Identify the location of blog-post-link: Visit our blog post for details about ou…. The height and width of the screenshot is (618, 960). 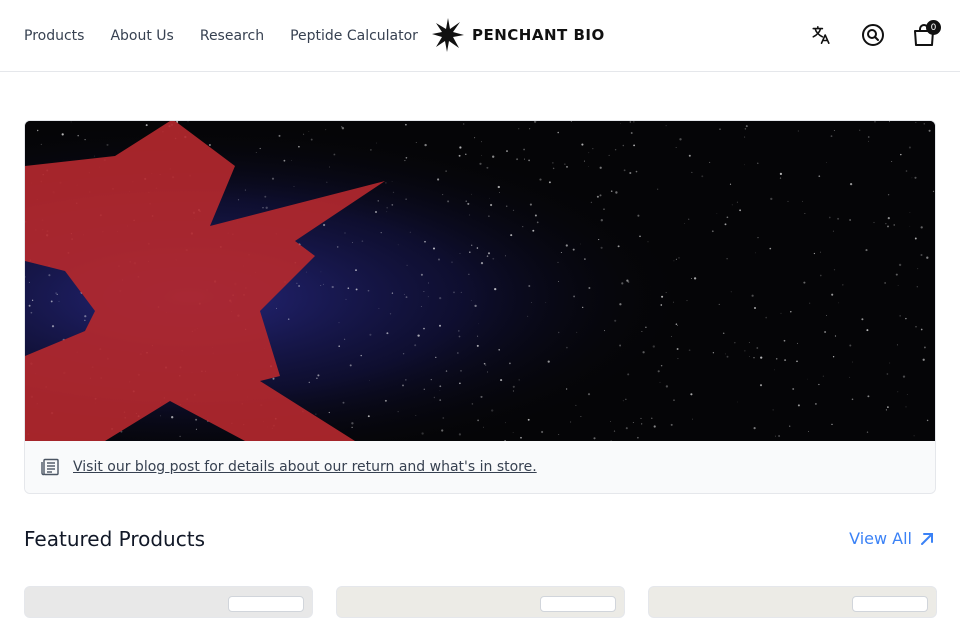
(305, 467).